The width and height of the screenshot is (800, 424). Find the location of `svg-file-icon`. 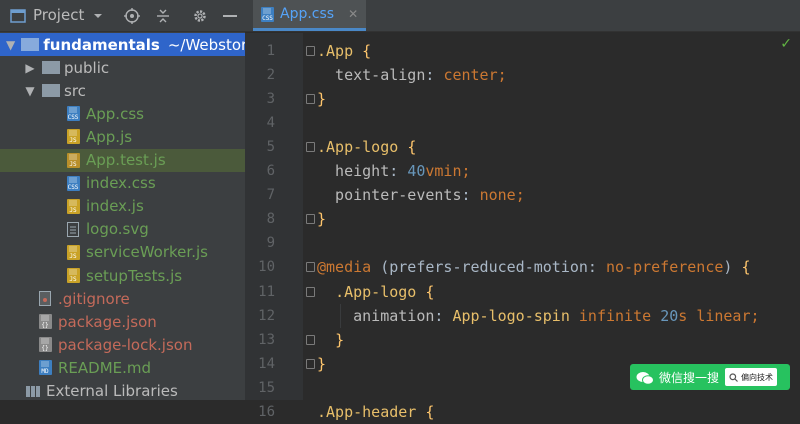

svg-file-icon is located at coordinates (73, 229).